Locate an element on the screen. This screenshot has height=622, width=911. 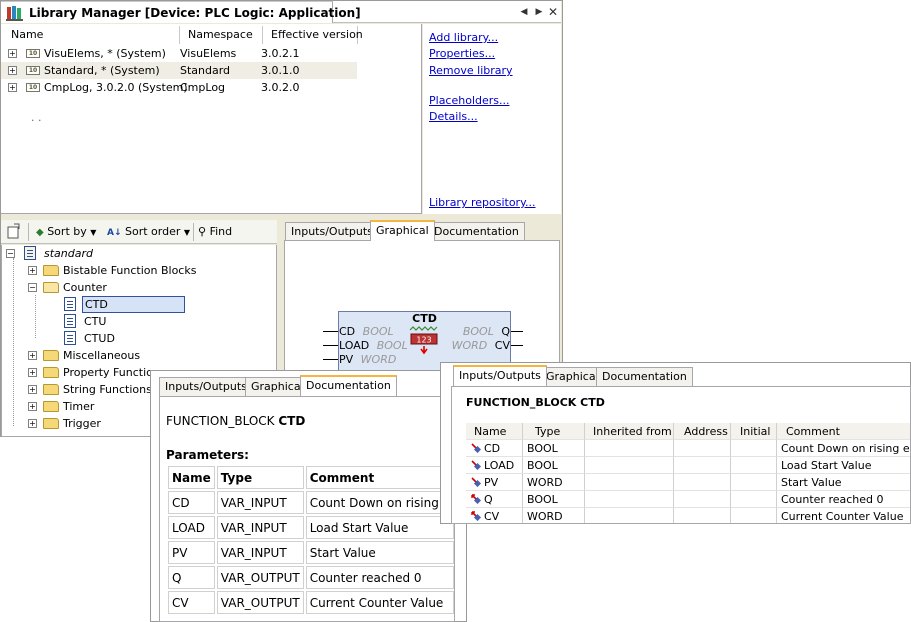
library-name: CmpLog, 3.0.2.0 (System) is located at coordinates (116, 87).